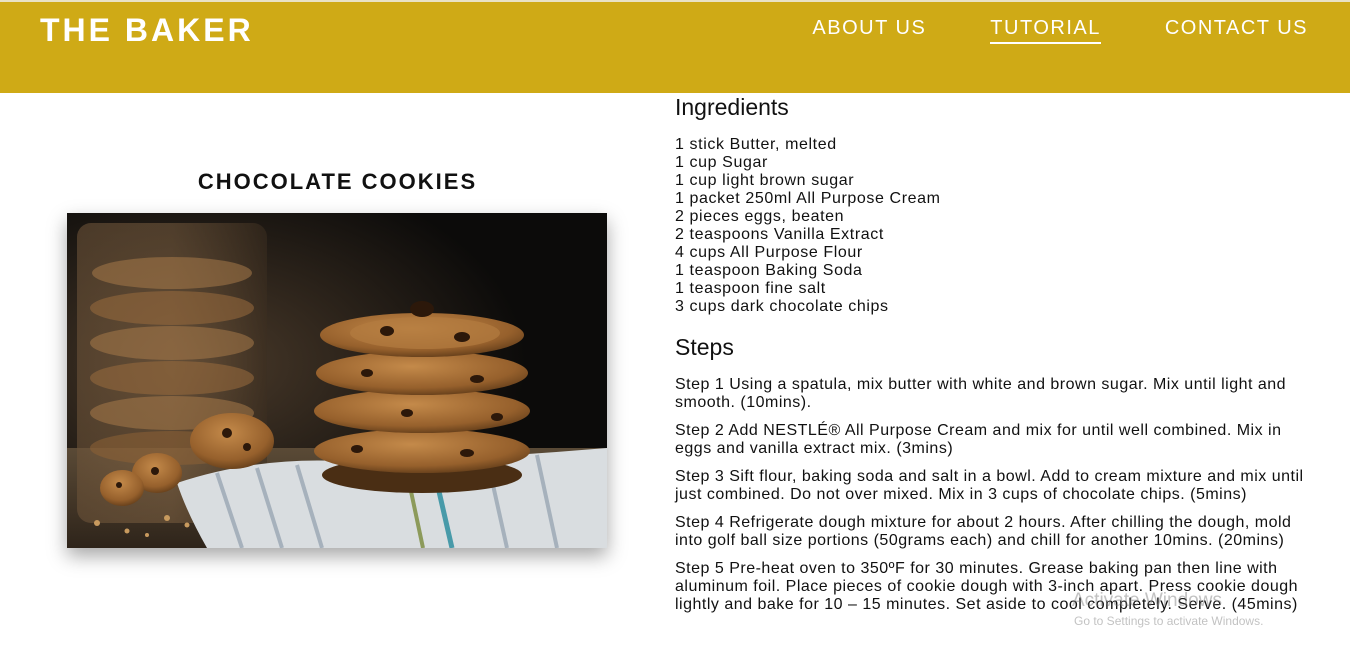 The height and width of the screenshot is (663, 1350). I want to click on steps-heading: Steps, so click(704, 347).